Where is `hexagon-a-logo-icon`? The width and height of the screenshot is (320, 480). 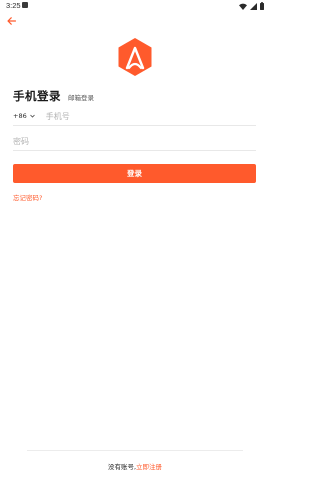 hexagon-a-logo-icon is located at coordinates (135, 57).